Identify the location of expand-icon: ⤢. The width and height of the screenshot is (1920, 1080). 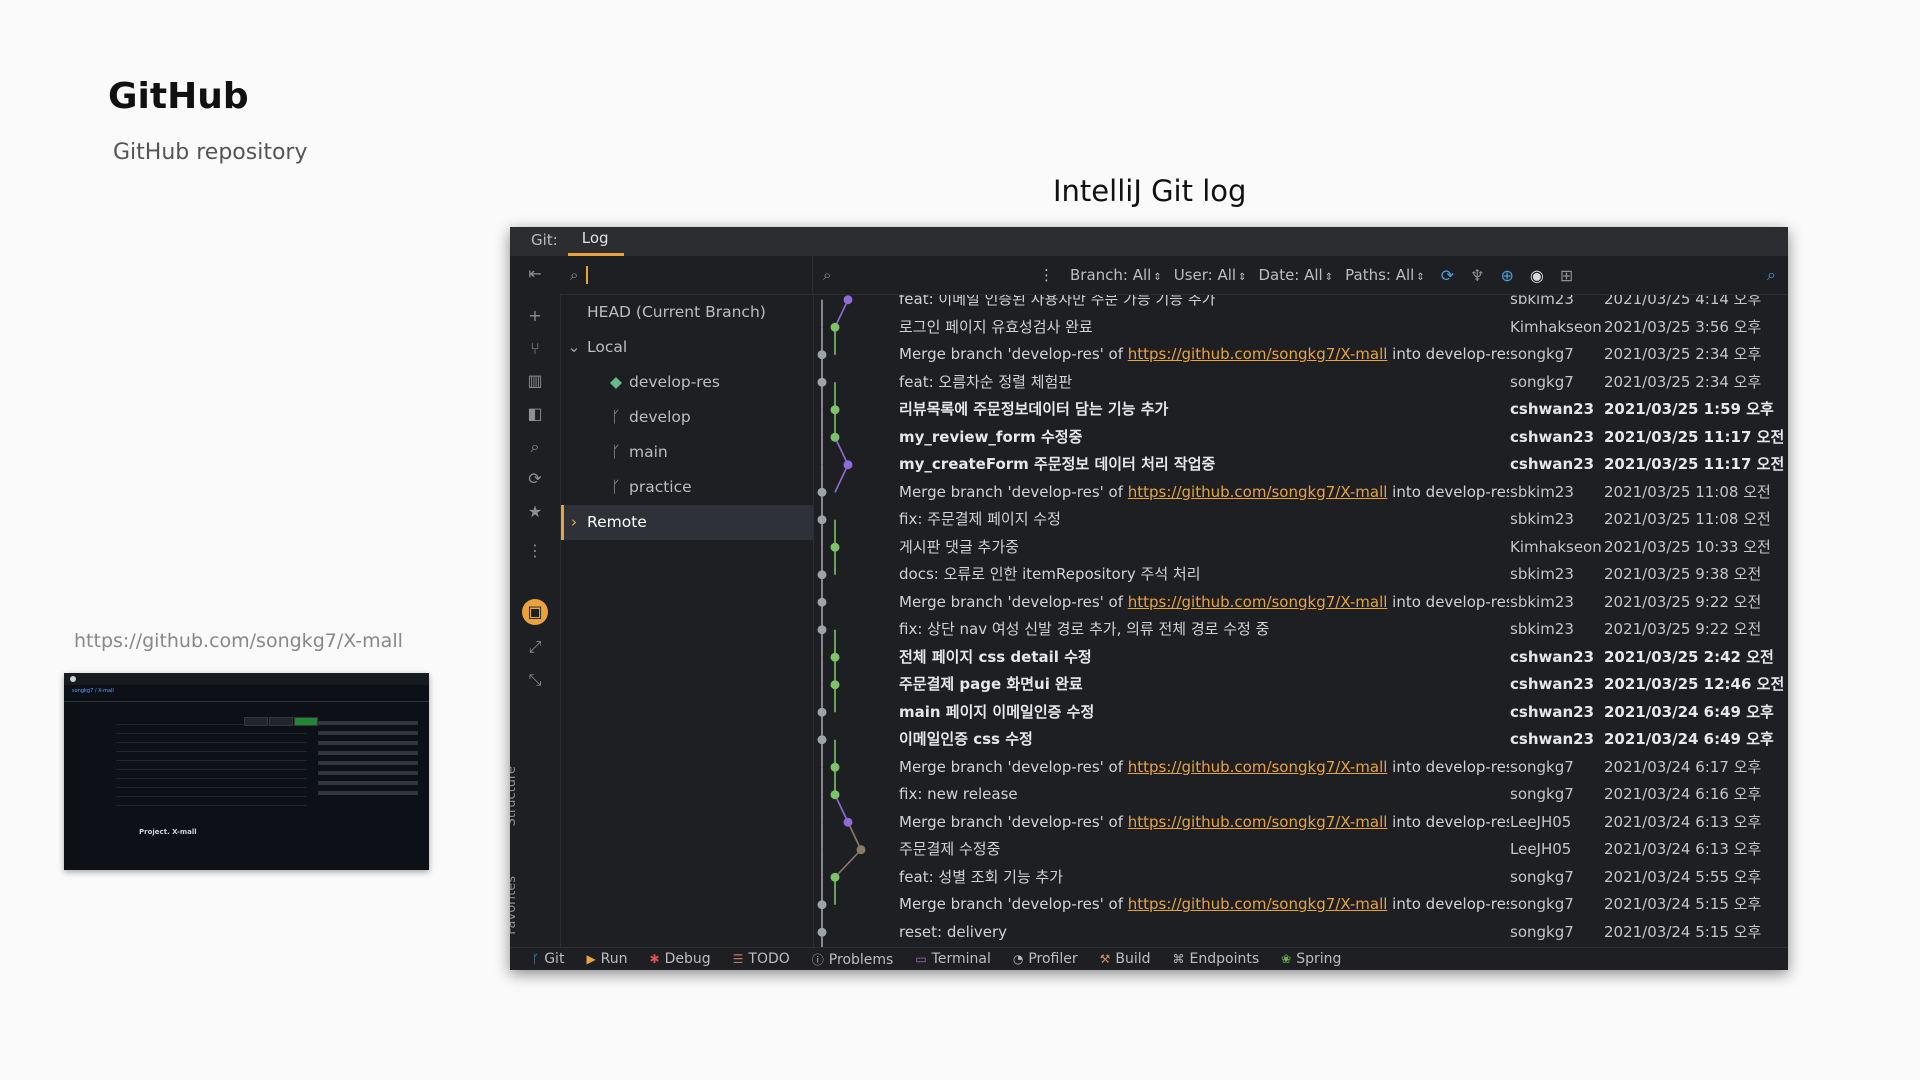
(535, 647).